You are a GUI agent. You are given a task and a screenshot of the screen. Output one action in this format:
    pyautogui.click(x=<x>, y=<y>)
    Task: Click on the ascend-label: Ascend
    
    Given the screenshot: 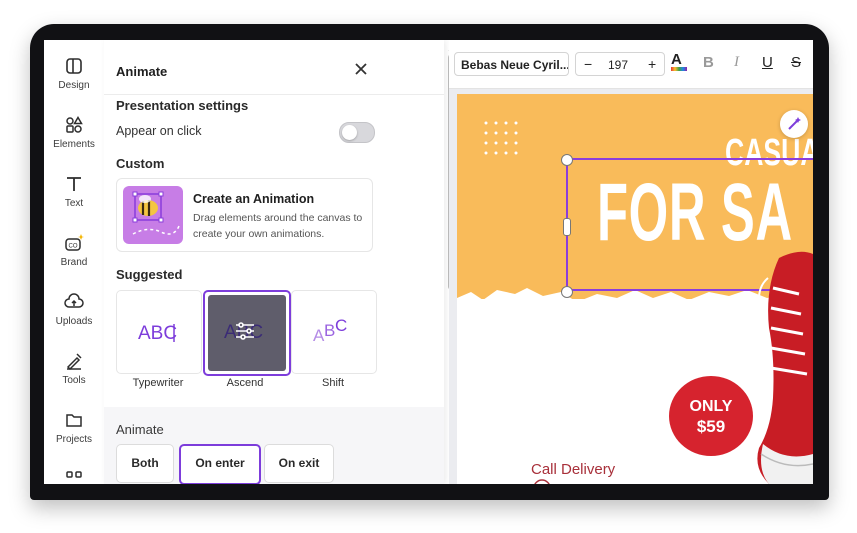 What is the action you would take?
    pyautogui.click(x=245, y=383)
    